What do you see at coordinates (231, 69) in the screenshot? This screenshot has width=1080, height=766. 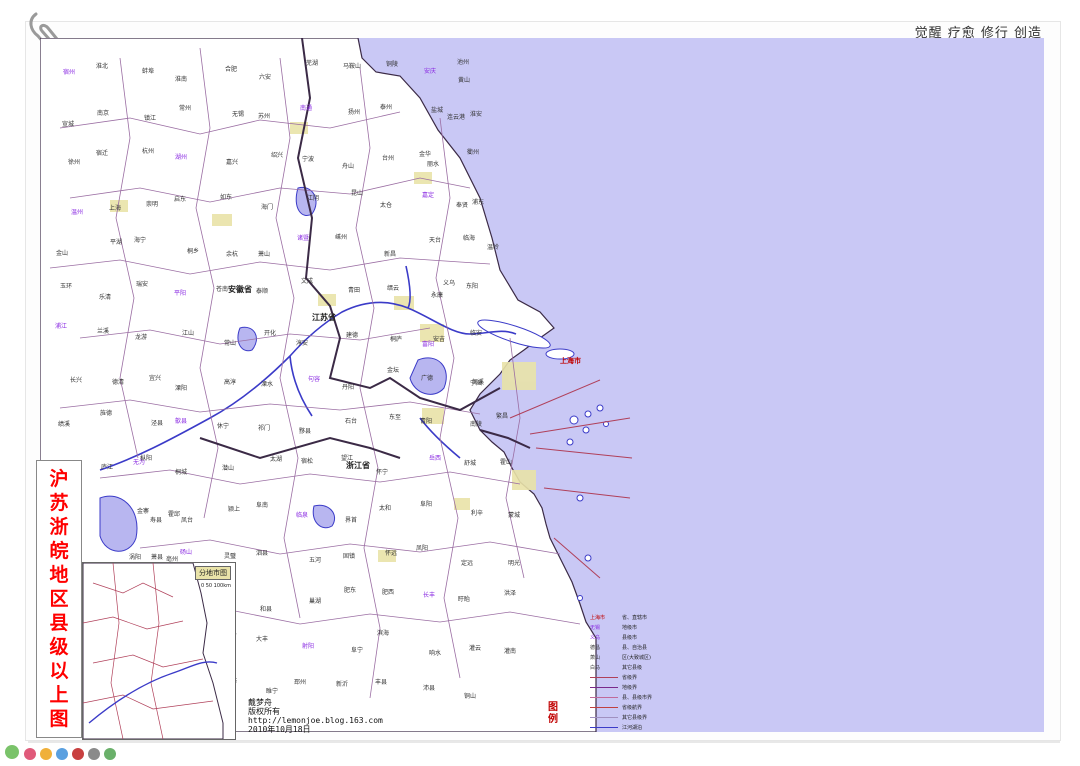 I see `county-label: 合肥` at bounding box center [231, 69].